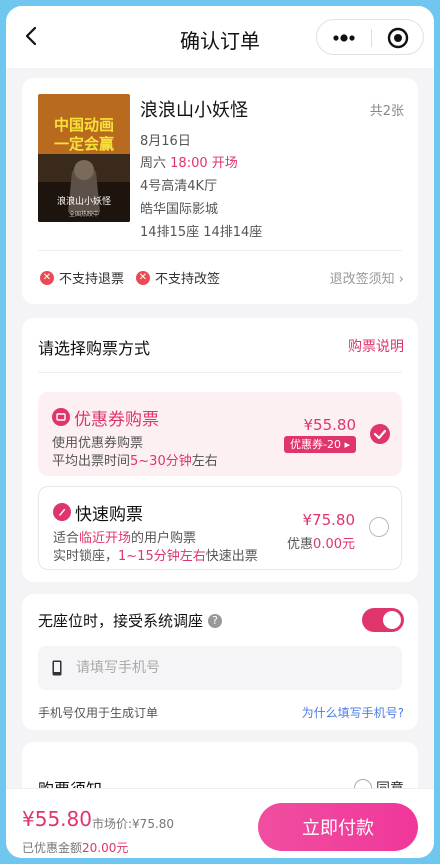 Image resolution: width=440 pixels, height=864 pixels. I want to click on saved-amount: 已优惠金额20.00元, so click(75, 848).